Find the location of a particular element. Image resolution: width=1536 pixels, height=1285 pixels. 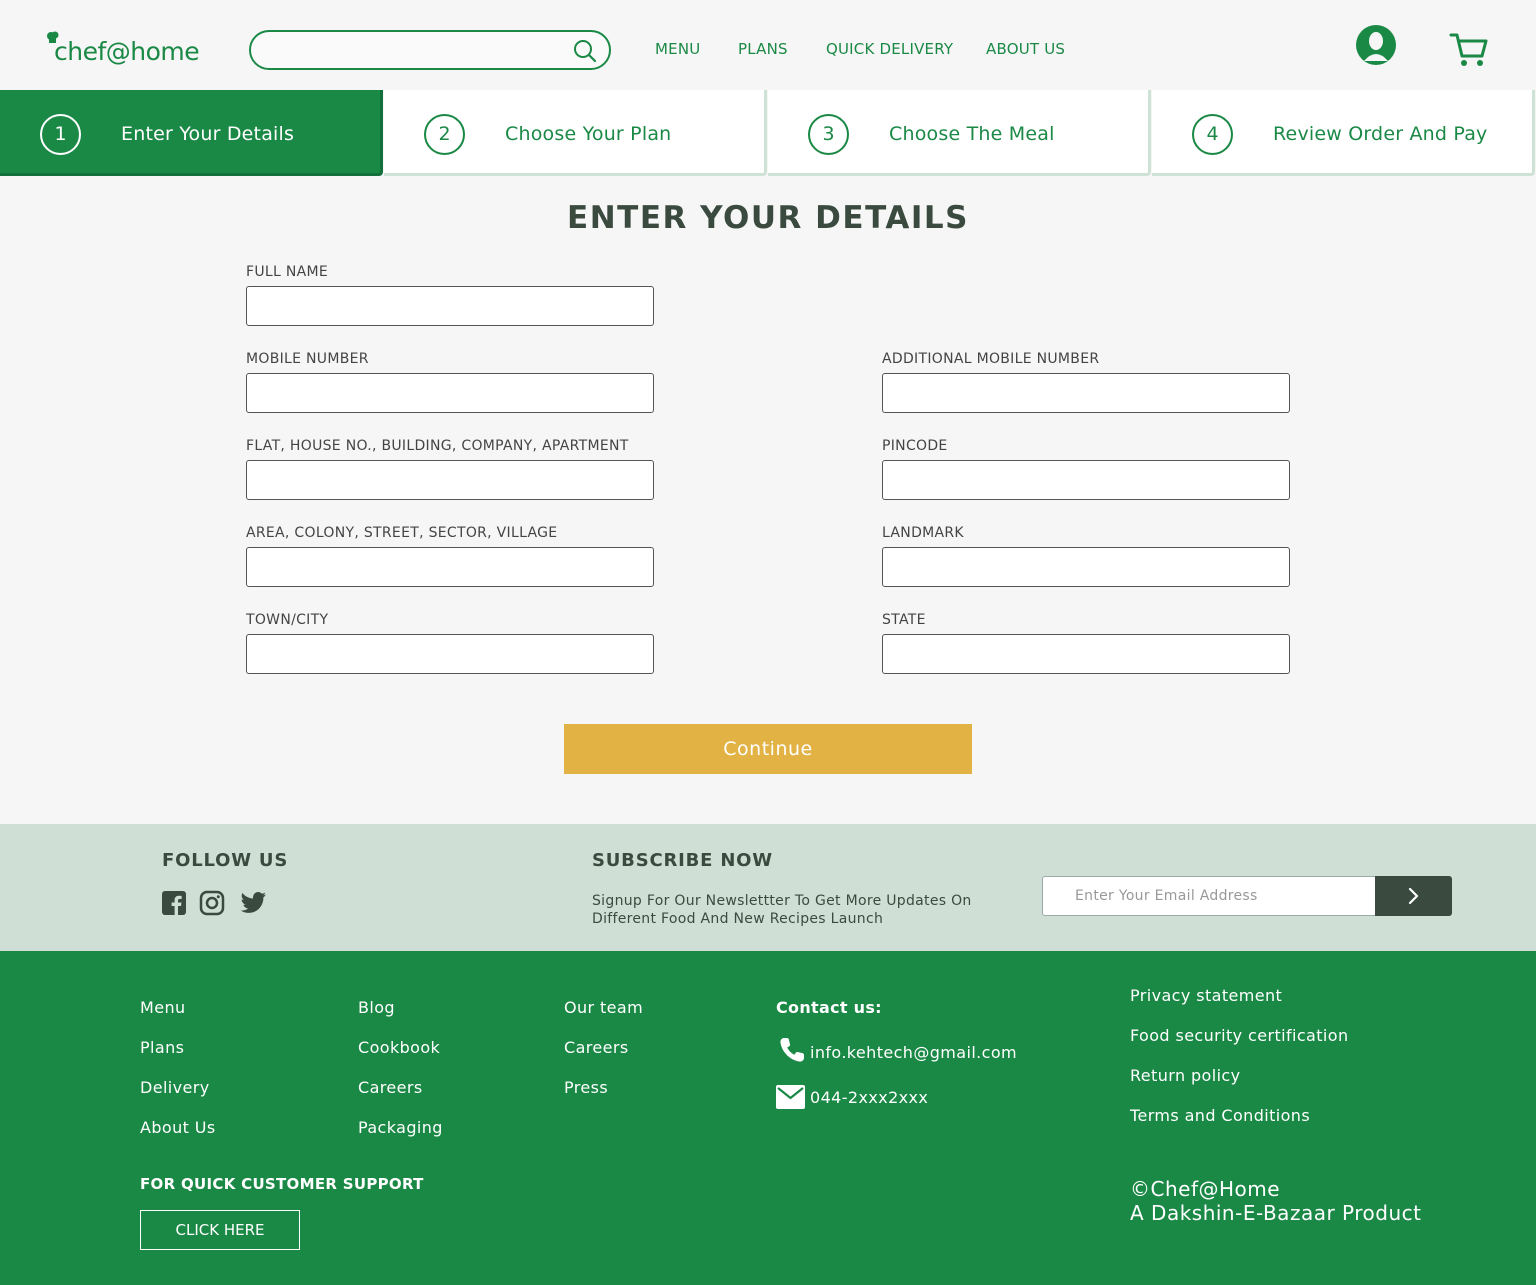

mail-icon is located at coordinates (790, 1097).